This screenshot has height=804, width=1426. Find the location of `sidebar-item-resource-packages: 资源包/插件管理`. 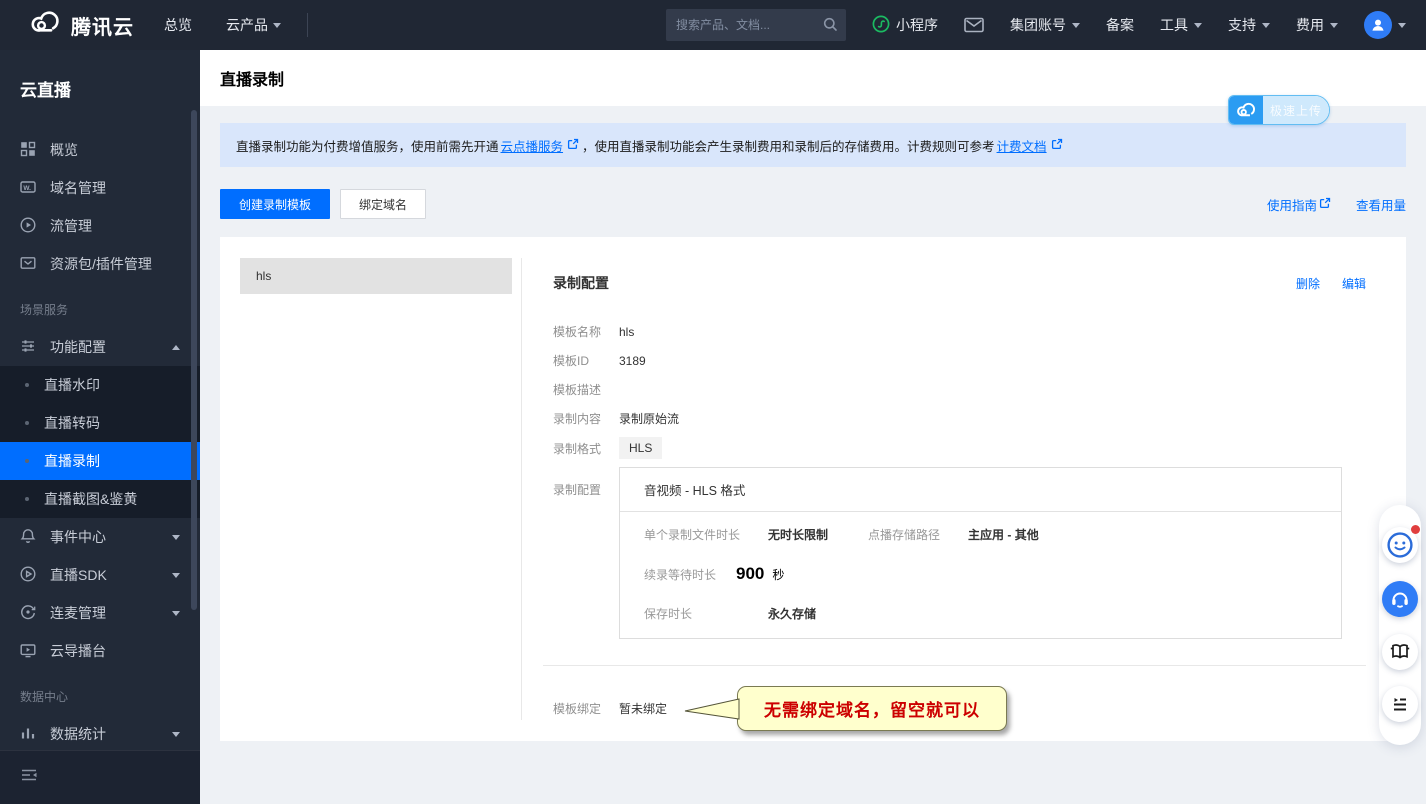

sidebar-item-resource-packages: 资源包/插件管理 is located at coordinates (100, 264).